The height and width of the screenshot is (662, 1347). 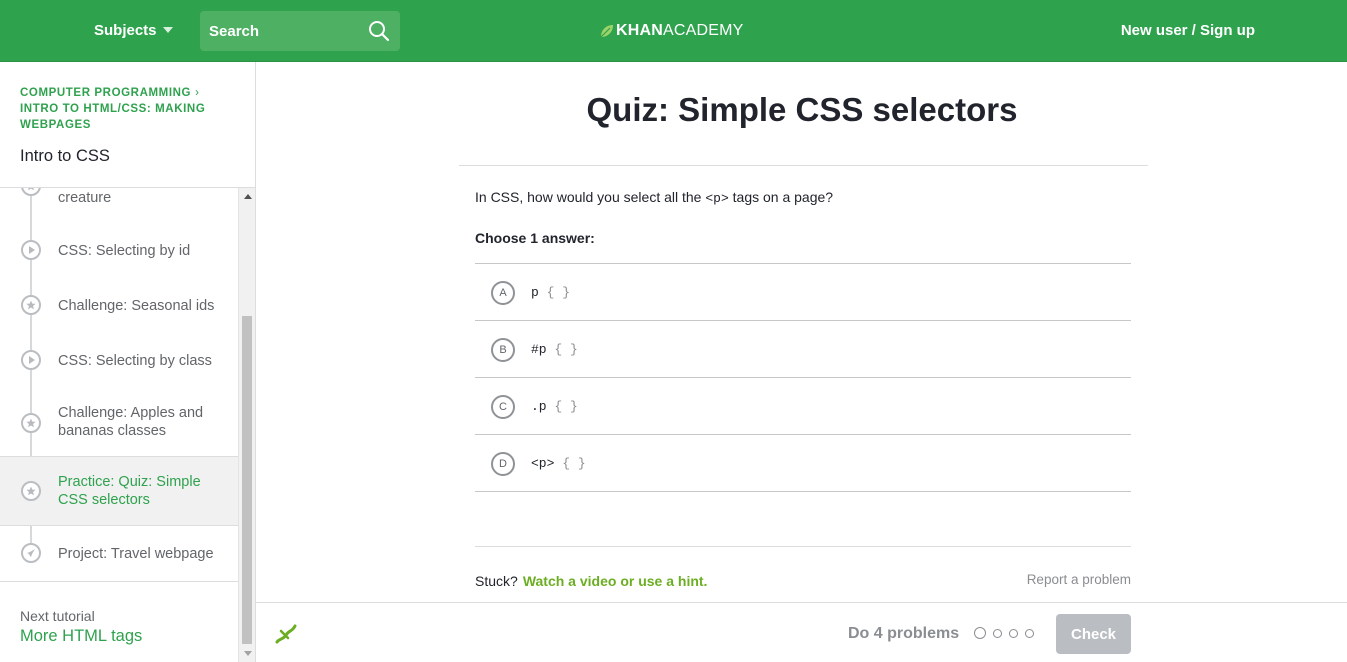 I want to click on sidebar-item-css-selecting-by-id: CSS: Selecting by id, so click(x=119, y=250).